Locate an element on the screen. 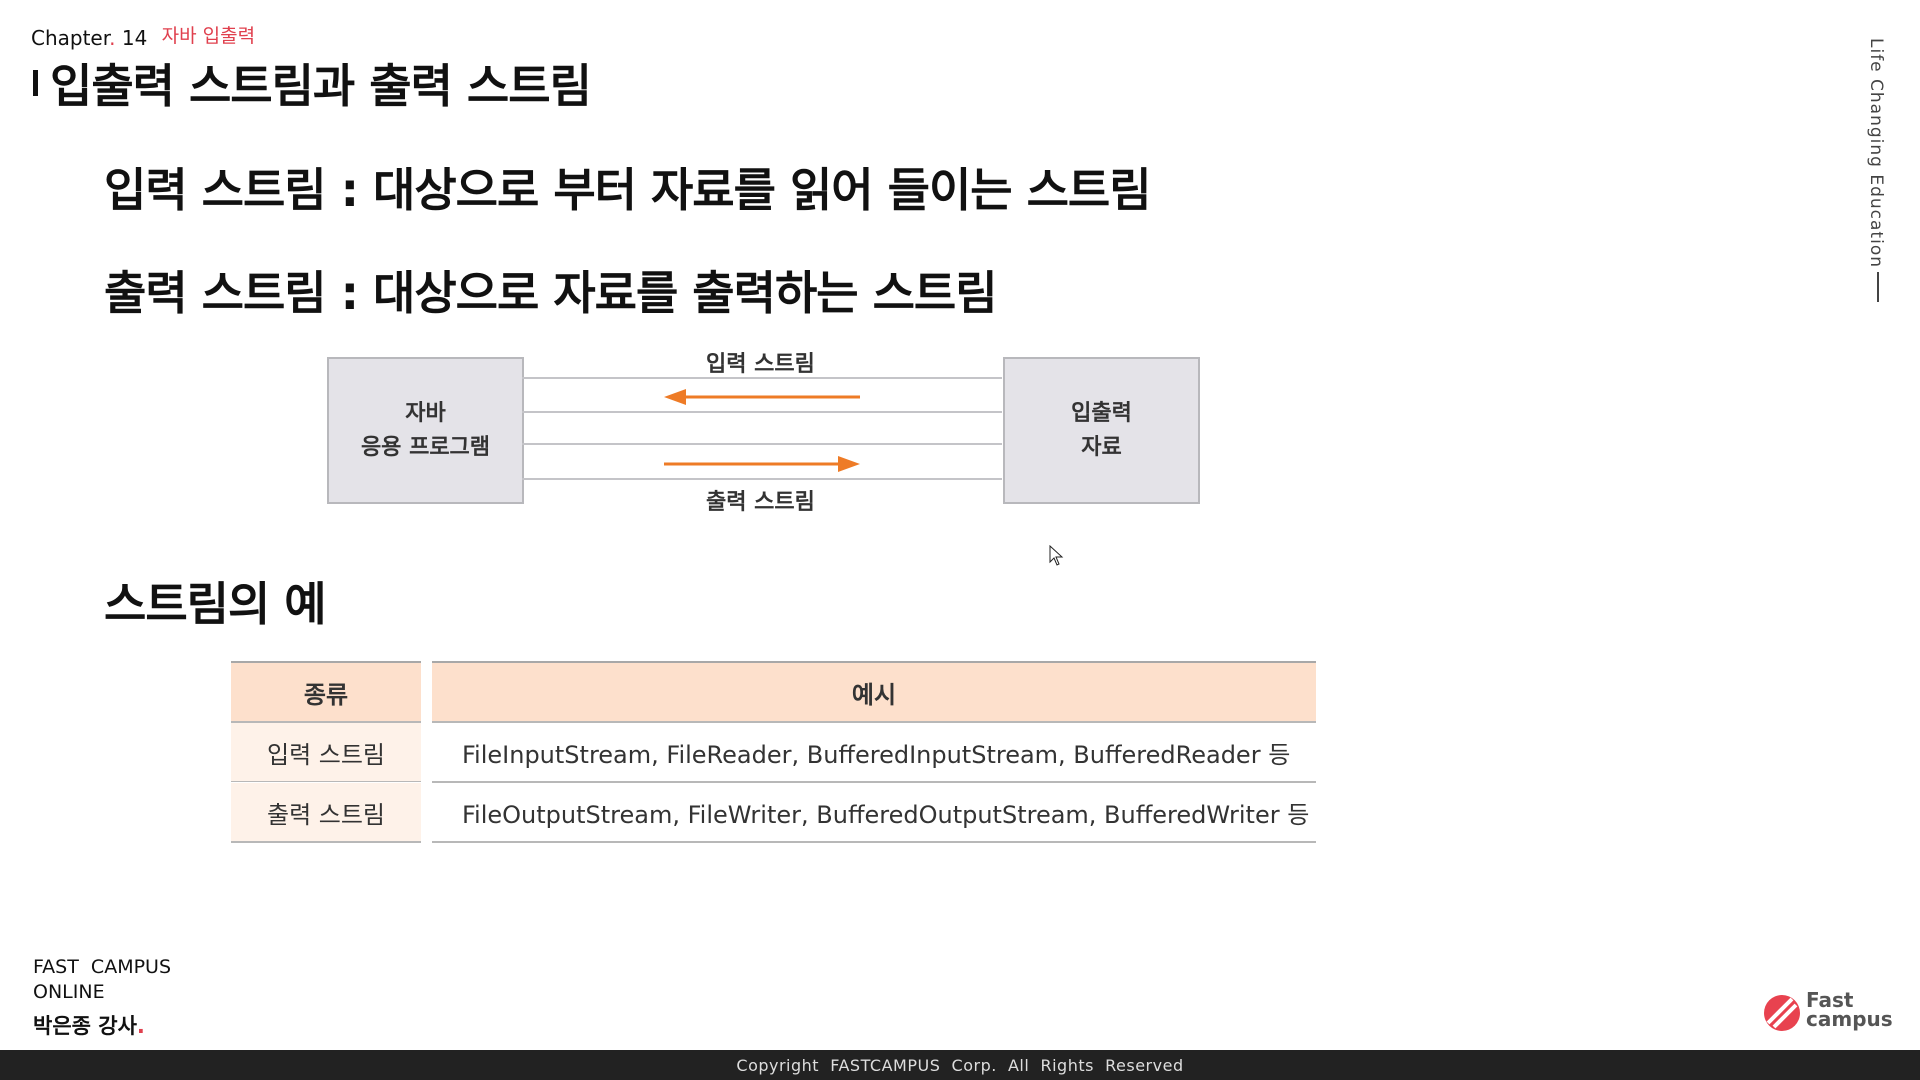  instructor-text: 박은종 강사 is located at coordinates (85, 1026).